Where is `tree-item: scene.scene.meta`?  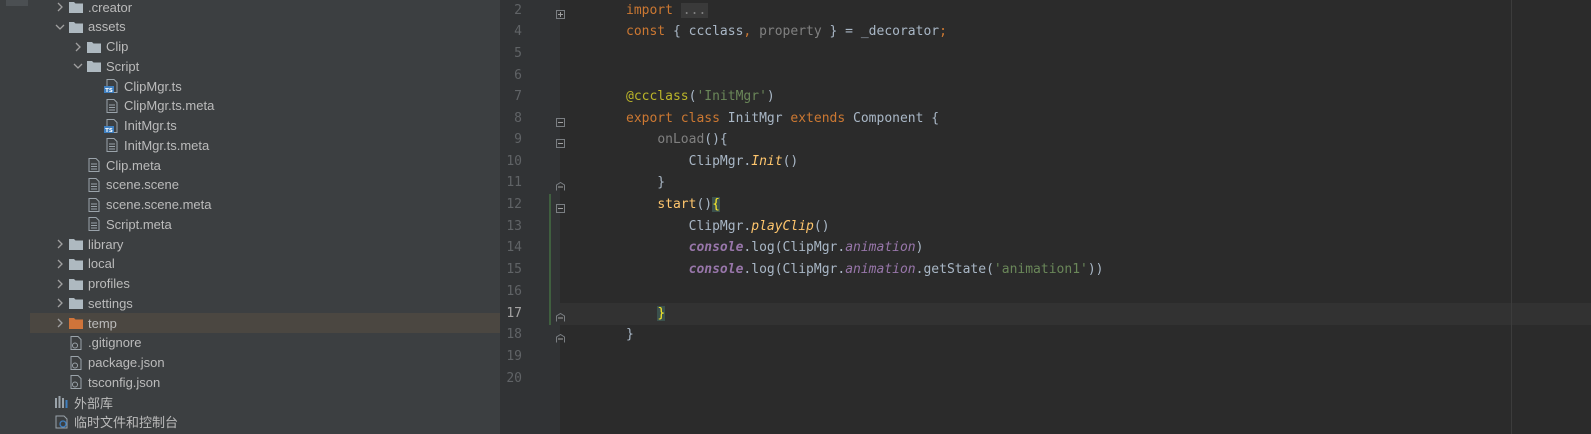
tree-item: scene.scene.meta is located at coordinates (265, 205).